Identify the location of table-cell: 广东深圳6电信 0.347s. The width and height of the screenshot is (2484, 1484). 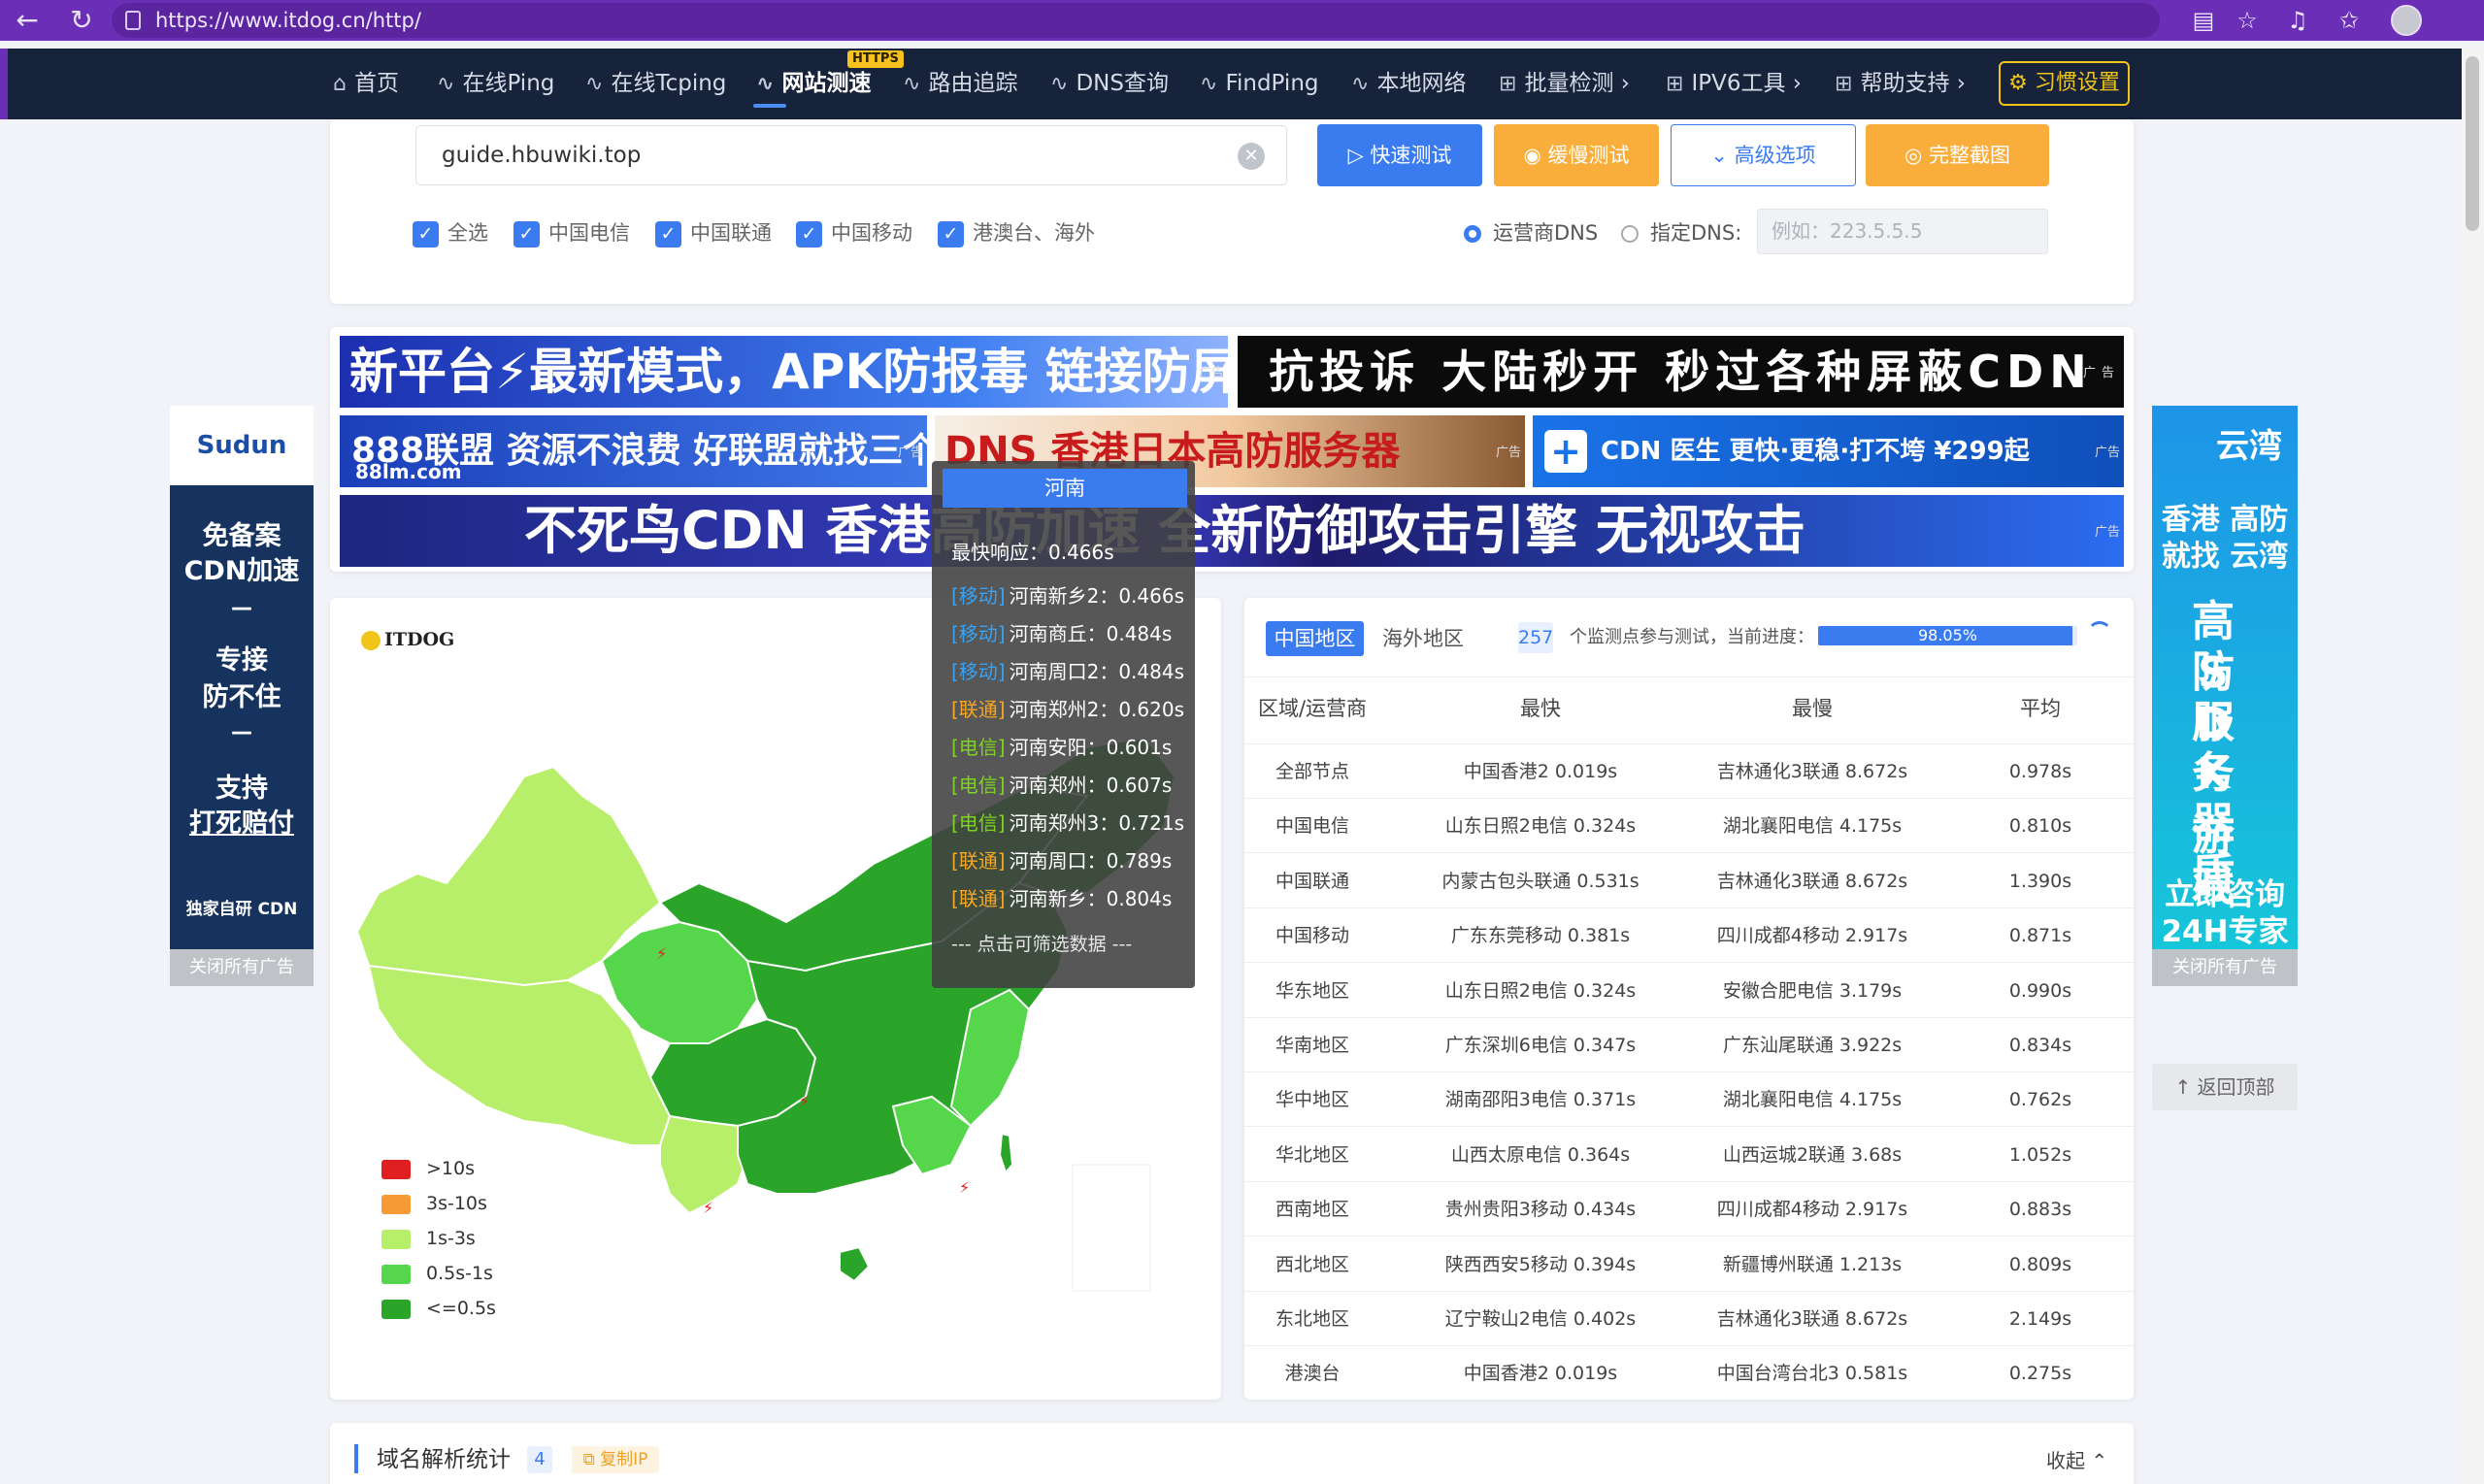
(1540, 1045).